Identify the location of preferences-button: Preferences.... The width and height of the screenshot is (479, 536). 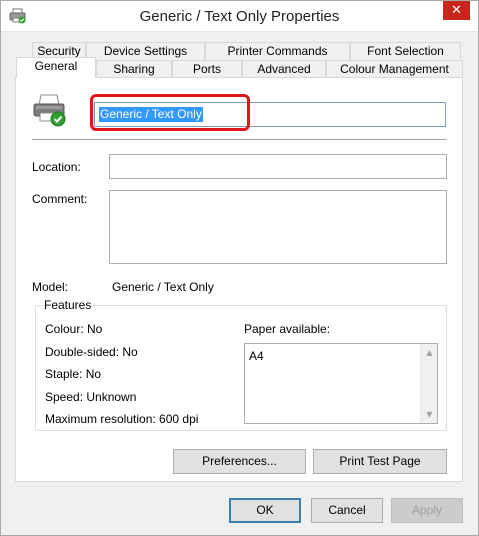
(239, 461).